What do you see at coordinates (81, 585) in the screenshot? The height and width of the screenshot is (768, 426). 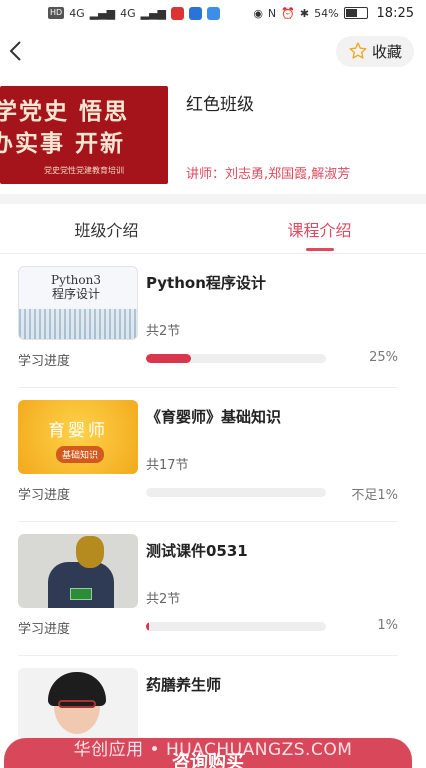 I see `thumbnail-figure-body` at bounding box center [81, 585].